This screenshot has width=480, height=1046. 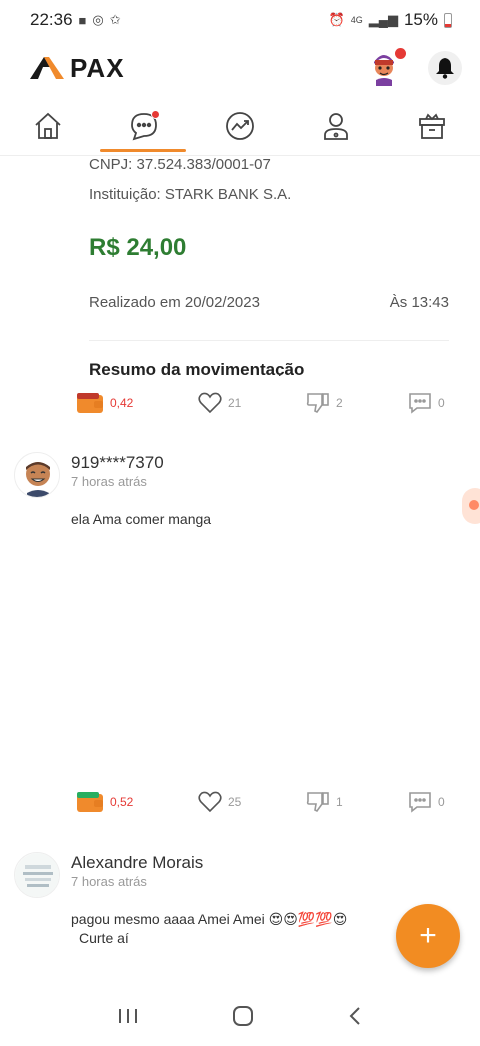 I want to click on receipt-institution: Instituição: STARK BANK S.A., so click(x=190, y=194).